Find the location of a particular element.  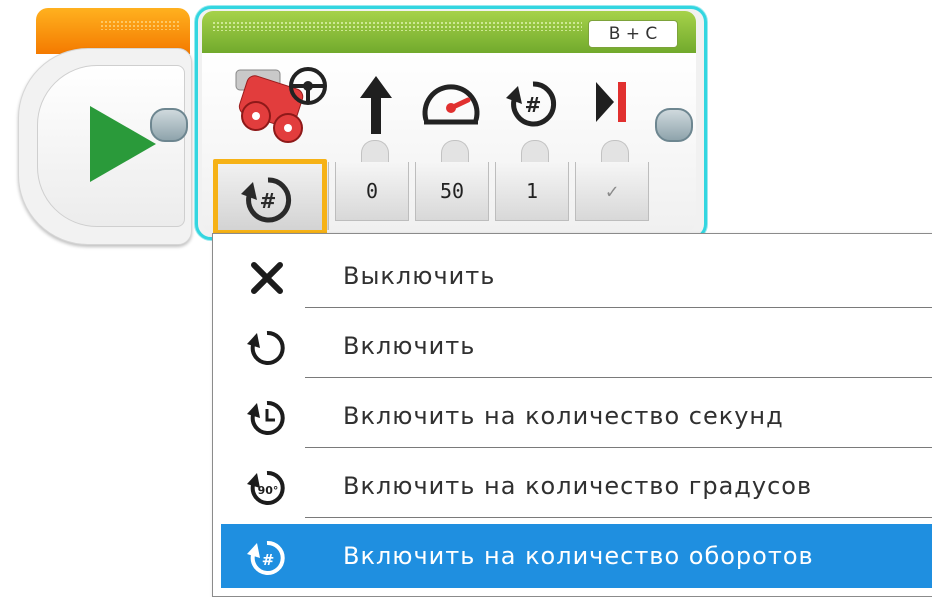

power-arrow-icon is located at coordinates (376, 105).